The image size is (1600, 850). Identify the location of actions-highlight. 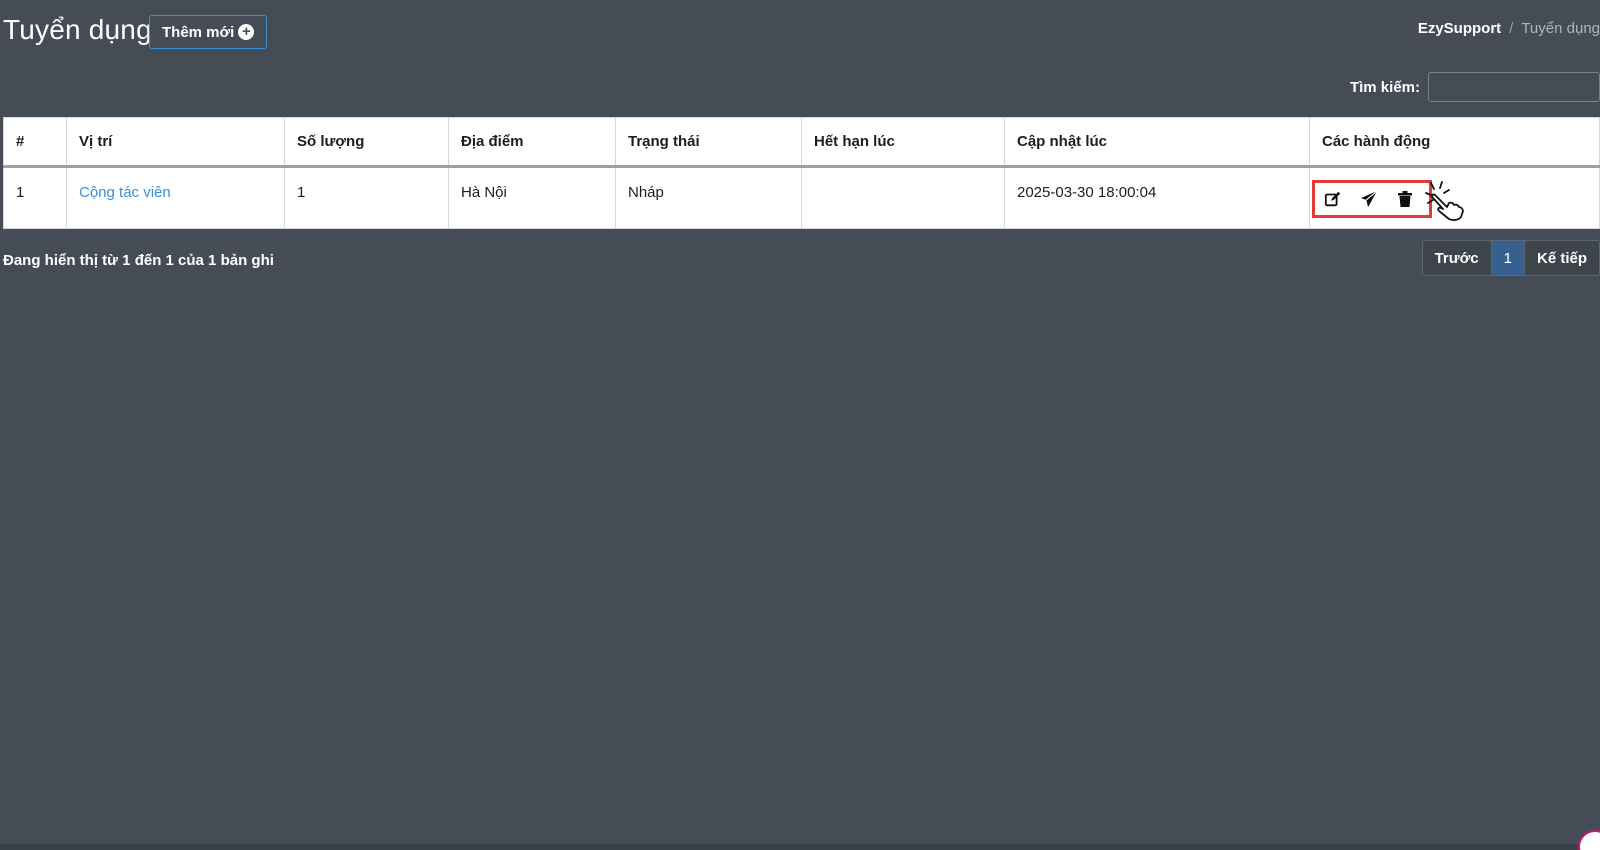
(1388, 200).